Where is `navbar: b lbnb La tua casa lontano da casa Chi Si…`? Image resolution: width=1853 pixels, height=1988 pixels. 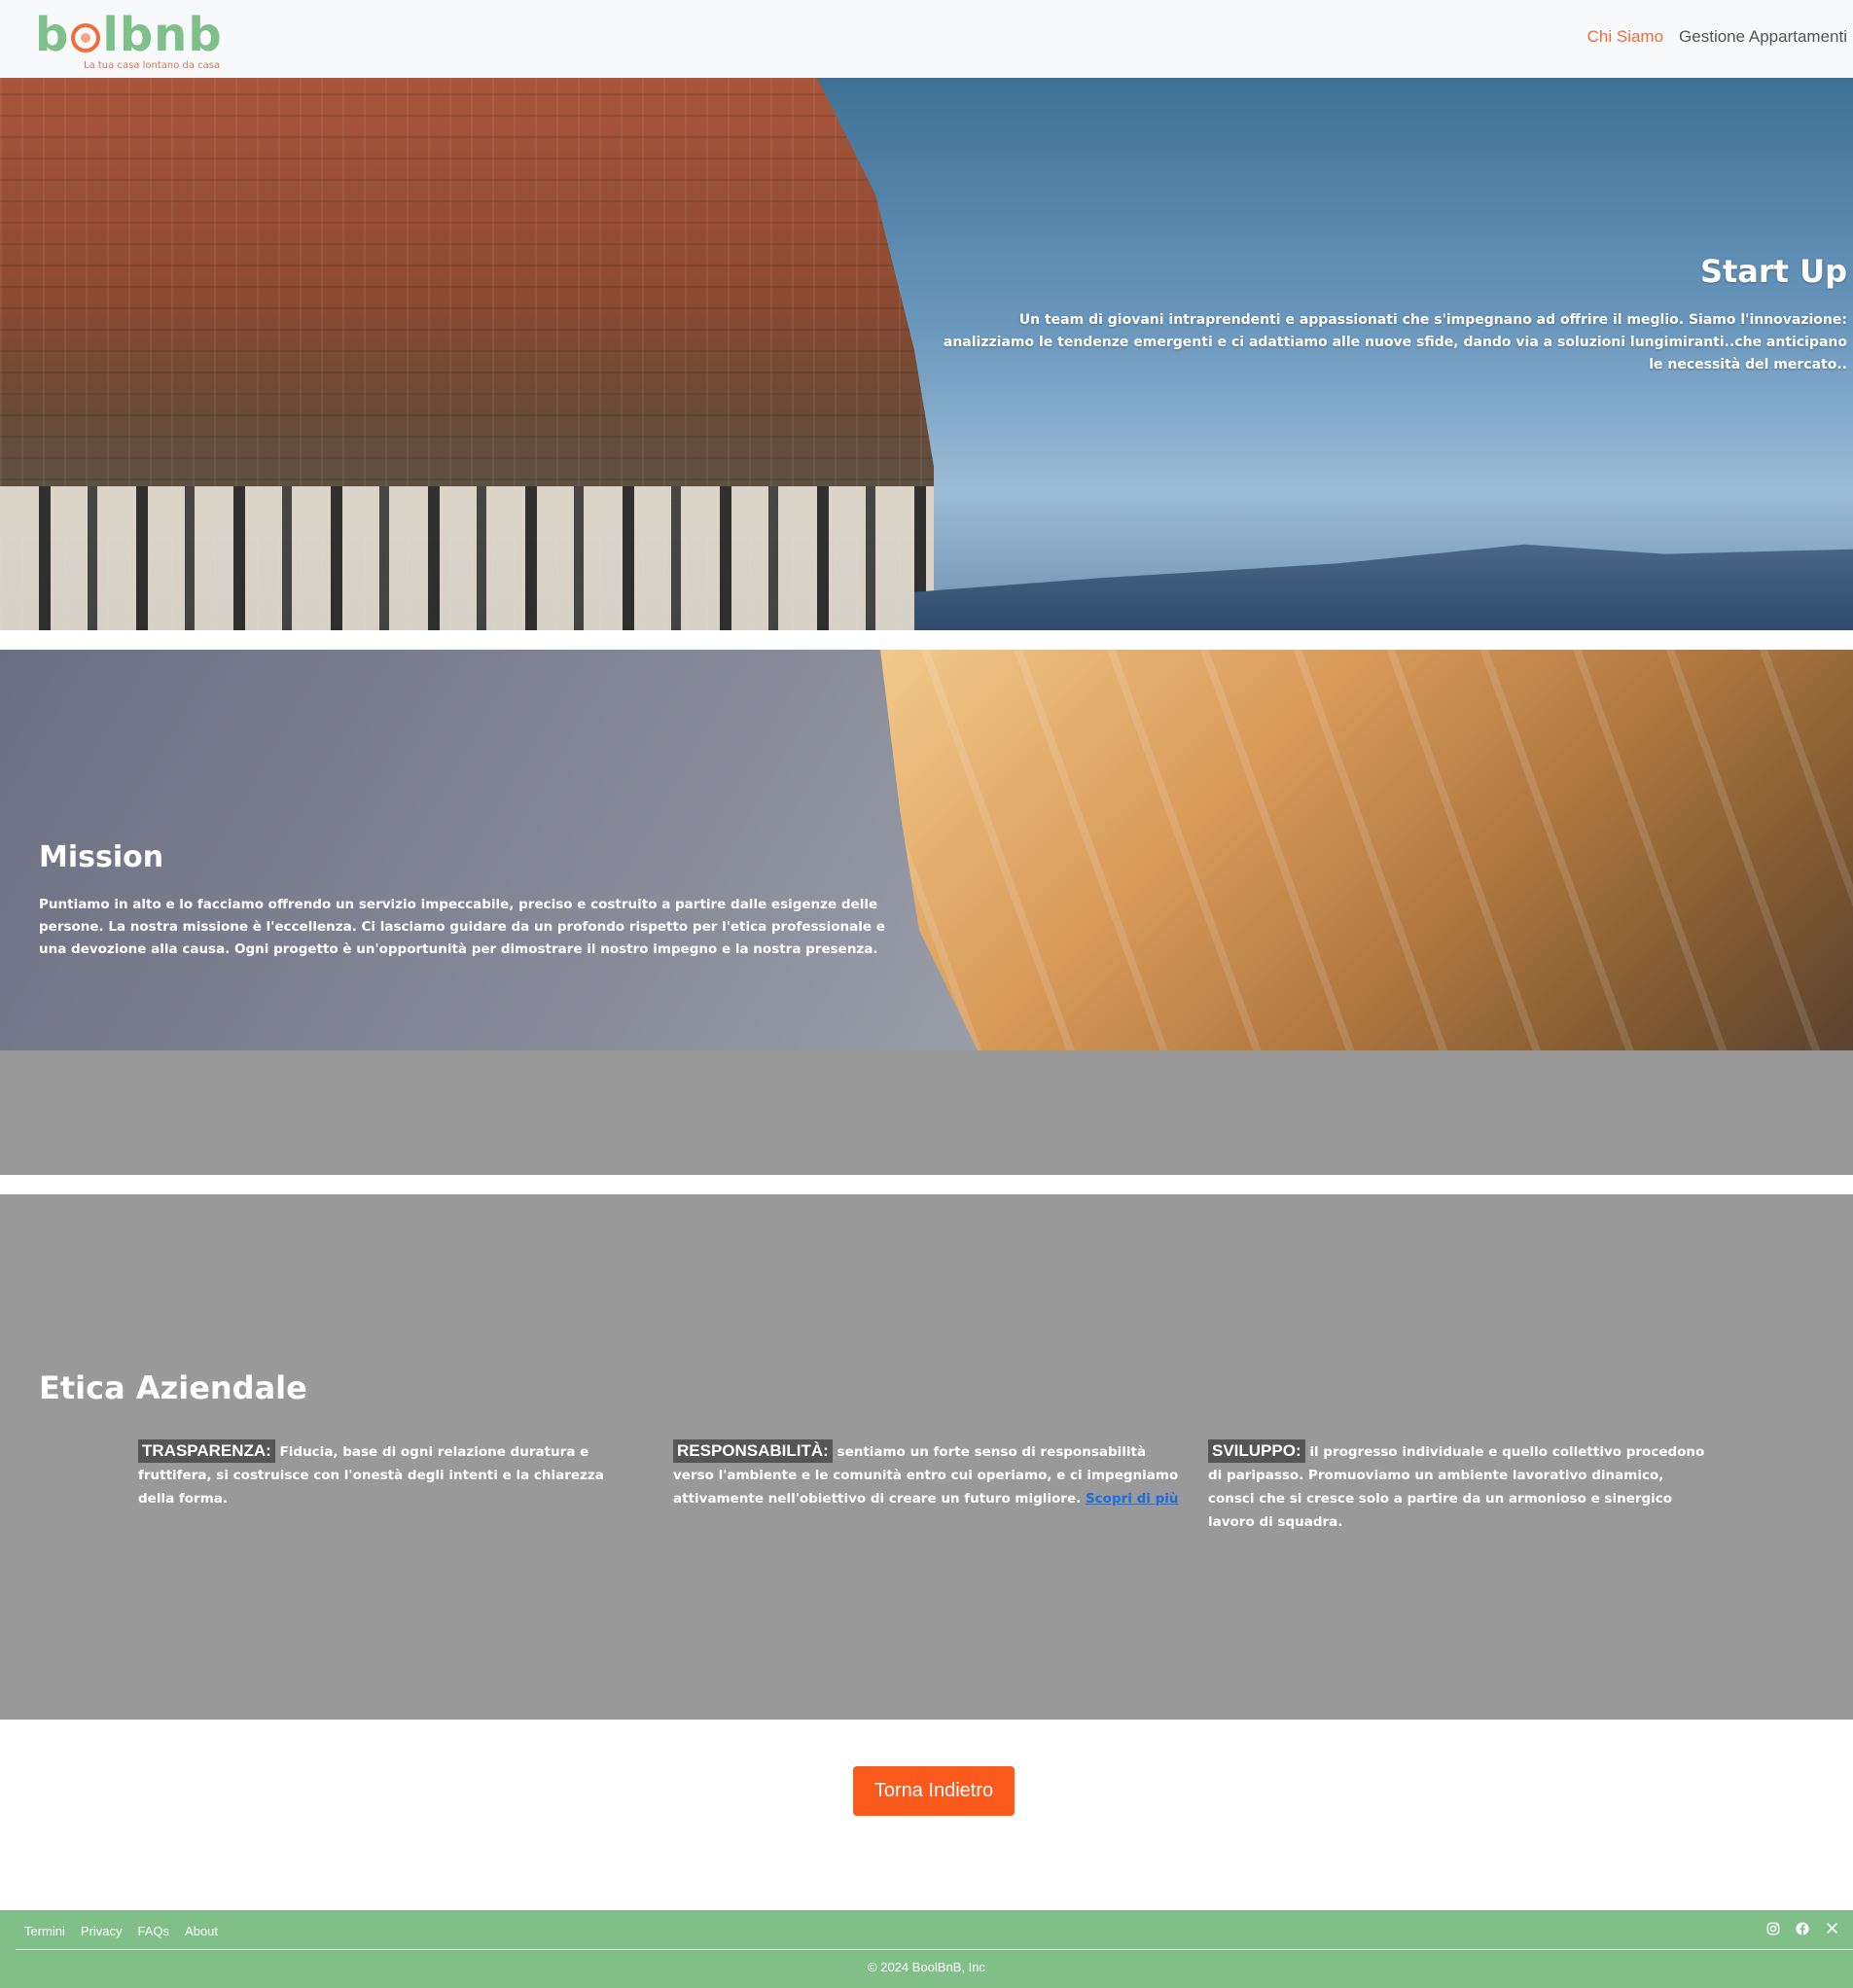
navbar: b lbnb La tua casa lontano da casa Chi Si… is located at coordinates (927, 39).